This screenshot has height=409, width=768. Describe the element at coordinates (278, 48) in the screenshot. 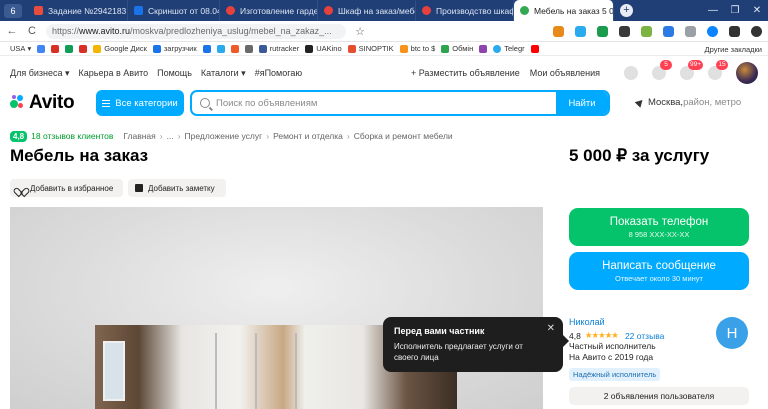

I see `bookmark-item: rutracker` at that location.